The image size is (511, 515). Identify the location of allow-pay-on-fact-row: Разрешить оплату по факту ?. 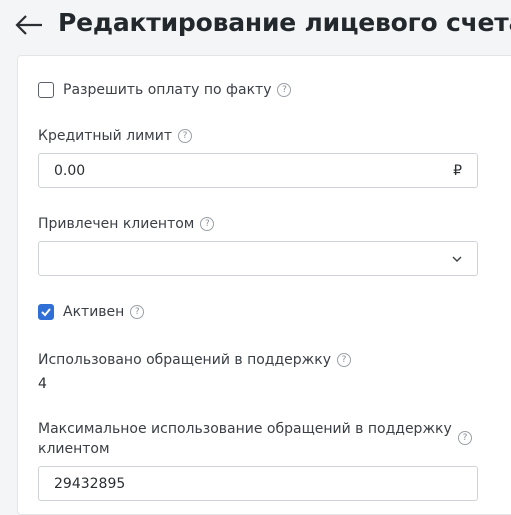
(165, 90).